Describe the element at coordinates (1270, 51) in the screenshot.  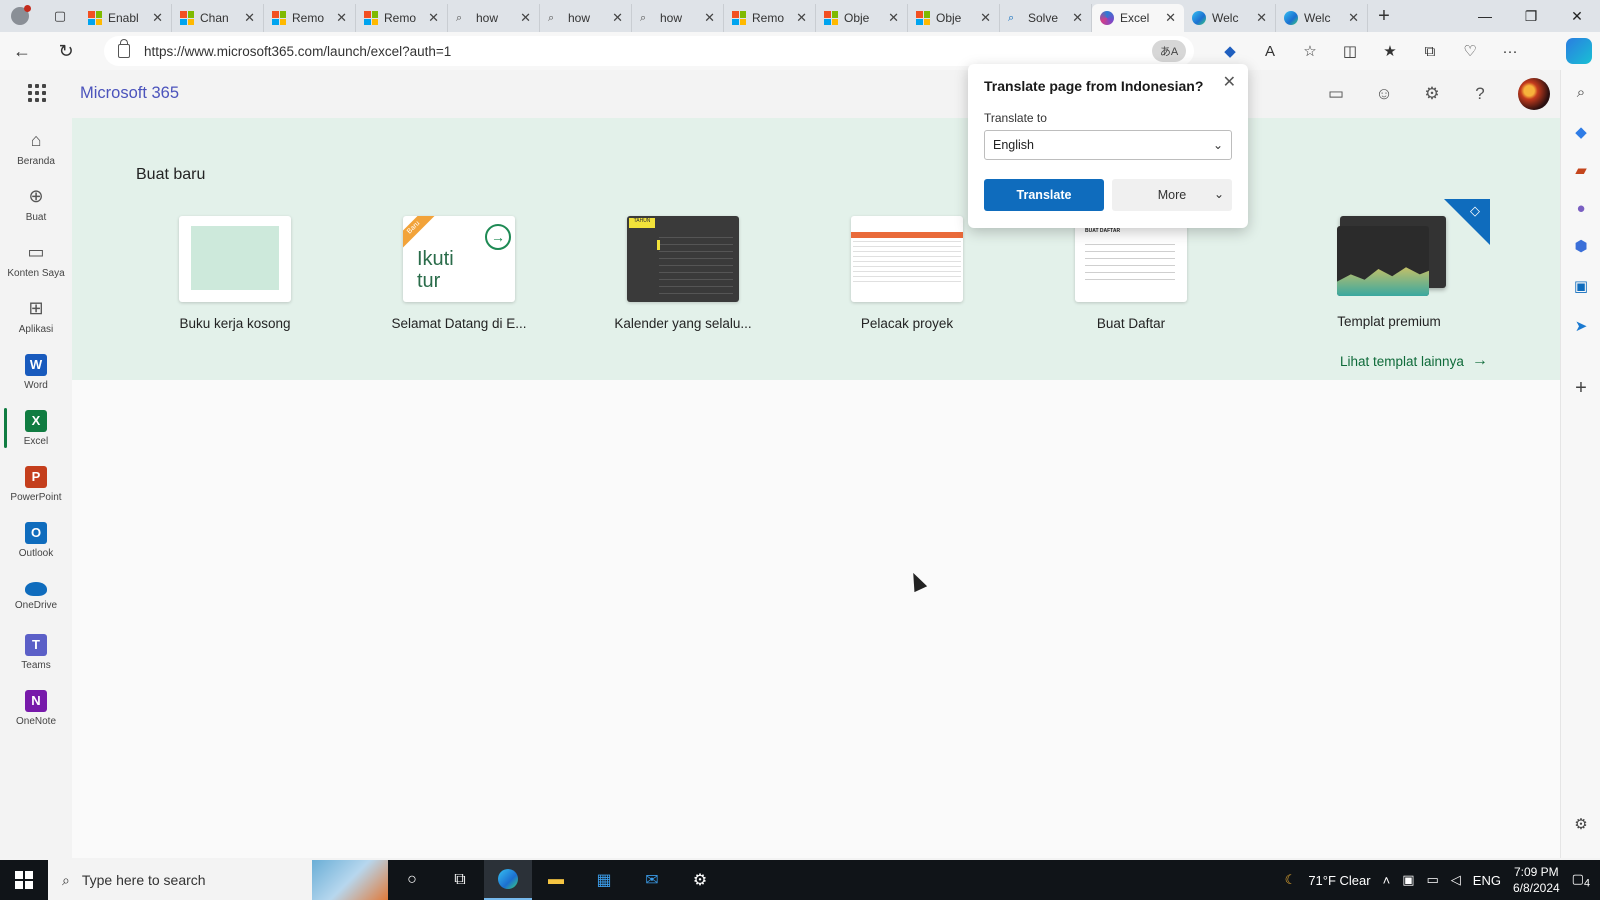
I see `read-aloud-icon: A` at that location.